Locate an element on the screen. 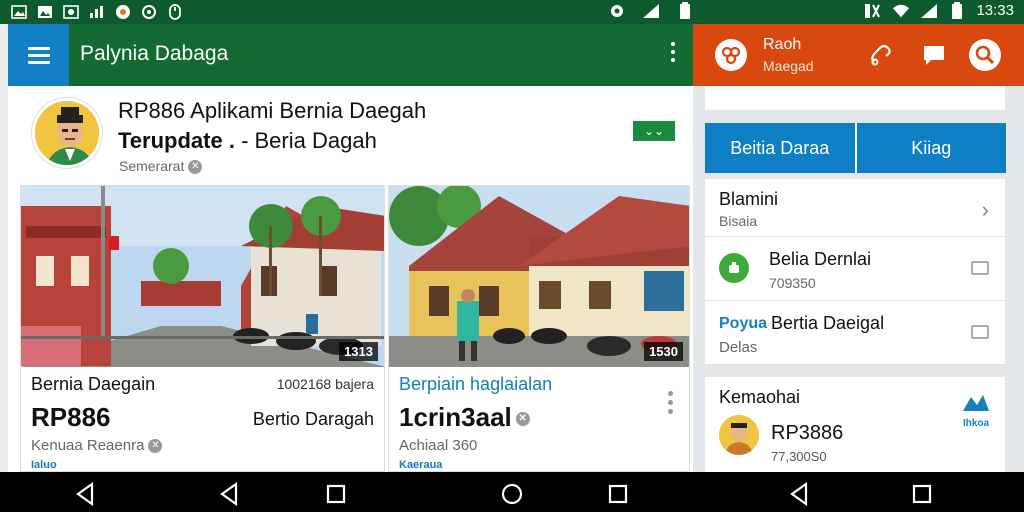  expand-chip-icon: ⌄⌄ is located at coordinates (654, 131).